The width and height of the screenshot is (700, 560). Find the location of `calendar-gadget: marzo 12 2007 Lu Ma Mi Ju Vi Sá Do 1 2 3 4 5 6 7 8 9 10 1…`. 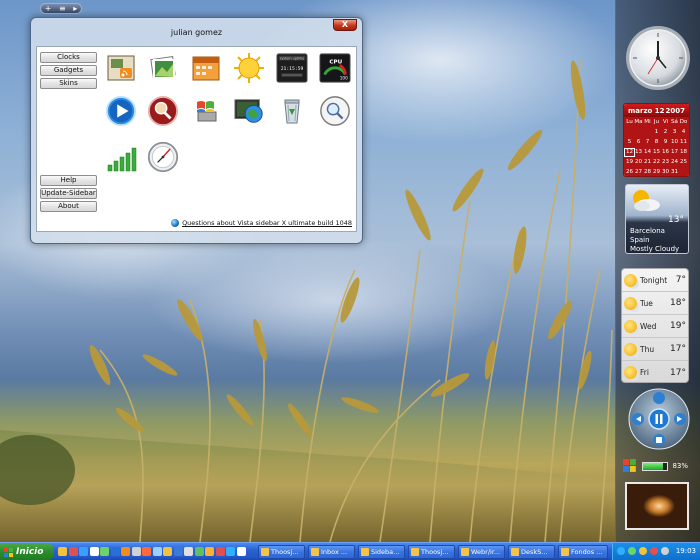

calendar-gadget: marzo 12 2007 Lu Ma Mi Ju Vi Sá Do 1 2 3 4 5 6 7 8 9 10 1… is located at coordinates (656, 140).